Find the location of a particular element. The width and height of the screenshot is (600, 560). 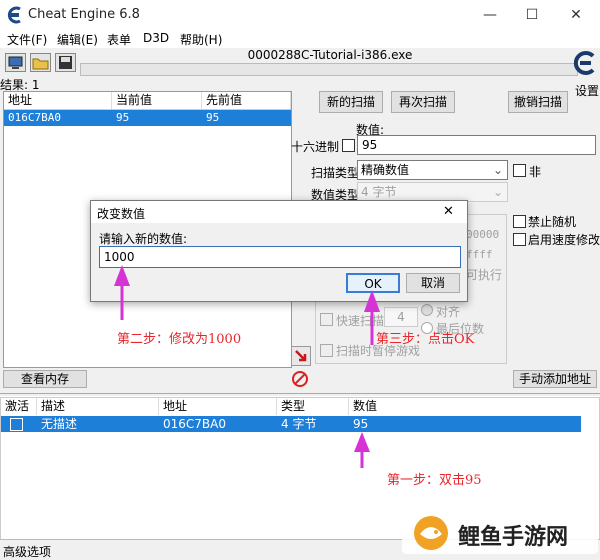

save-button is located at coordinates (65, 62).